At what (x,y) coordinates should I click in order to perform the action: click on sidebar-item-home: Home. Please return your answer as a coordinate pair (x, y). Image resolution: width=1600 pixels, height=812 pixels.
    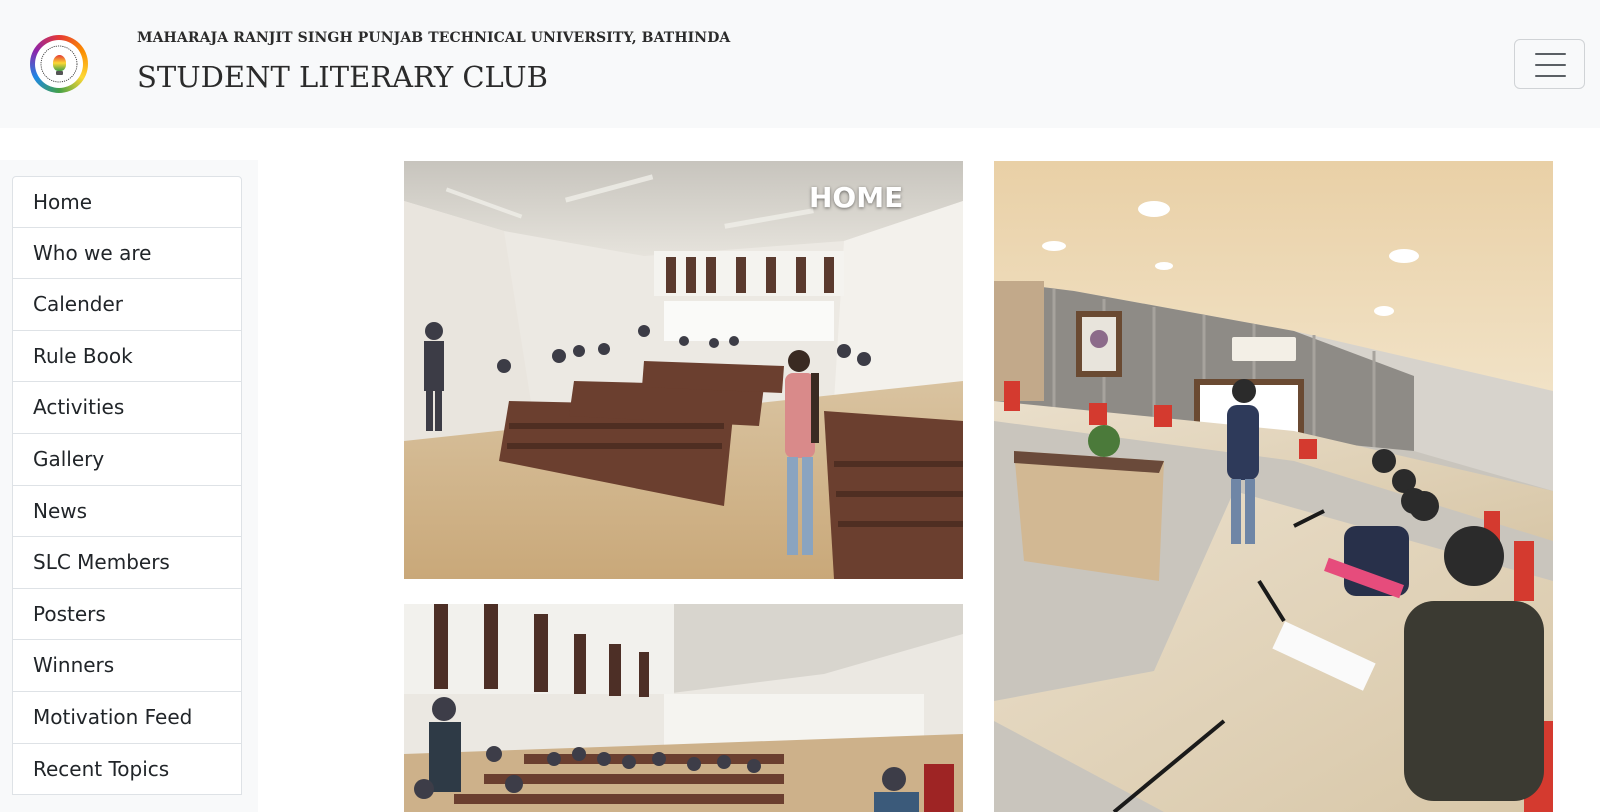
    Looking at the image, I should click on (127, 202).